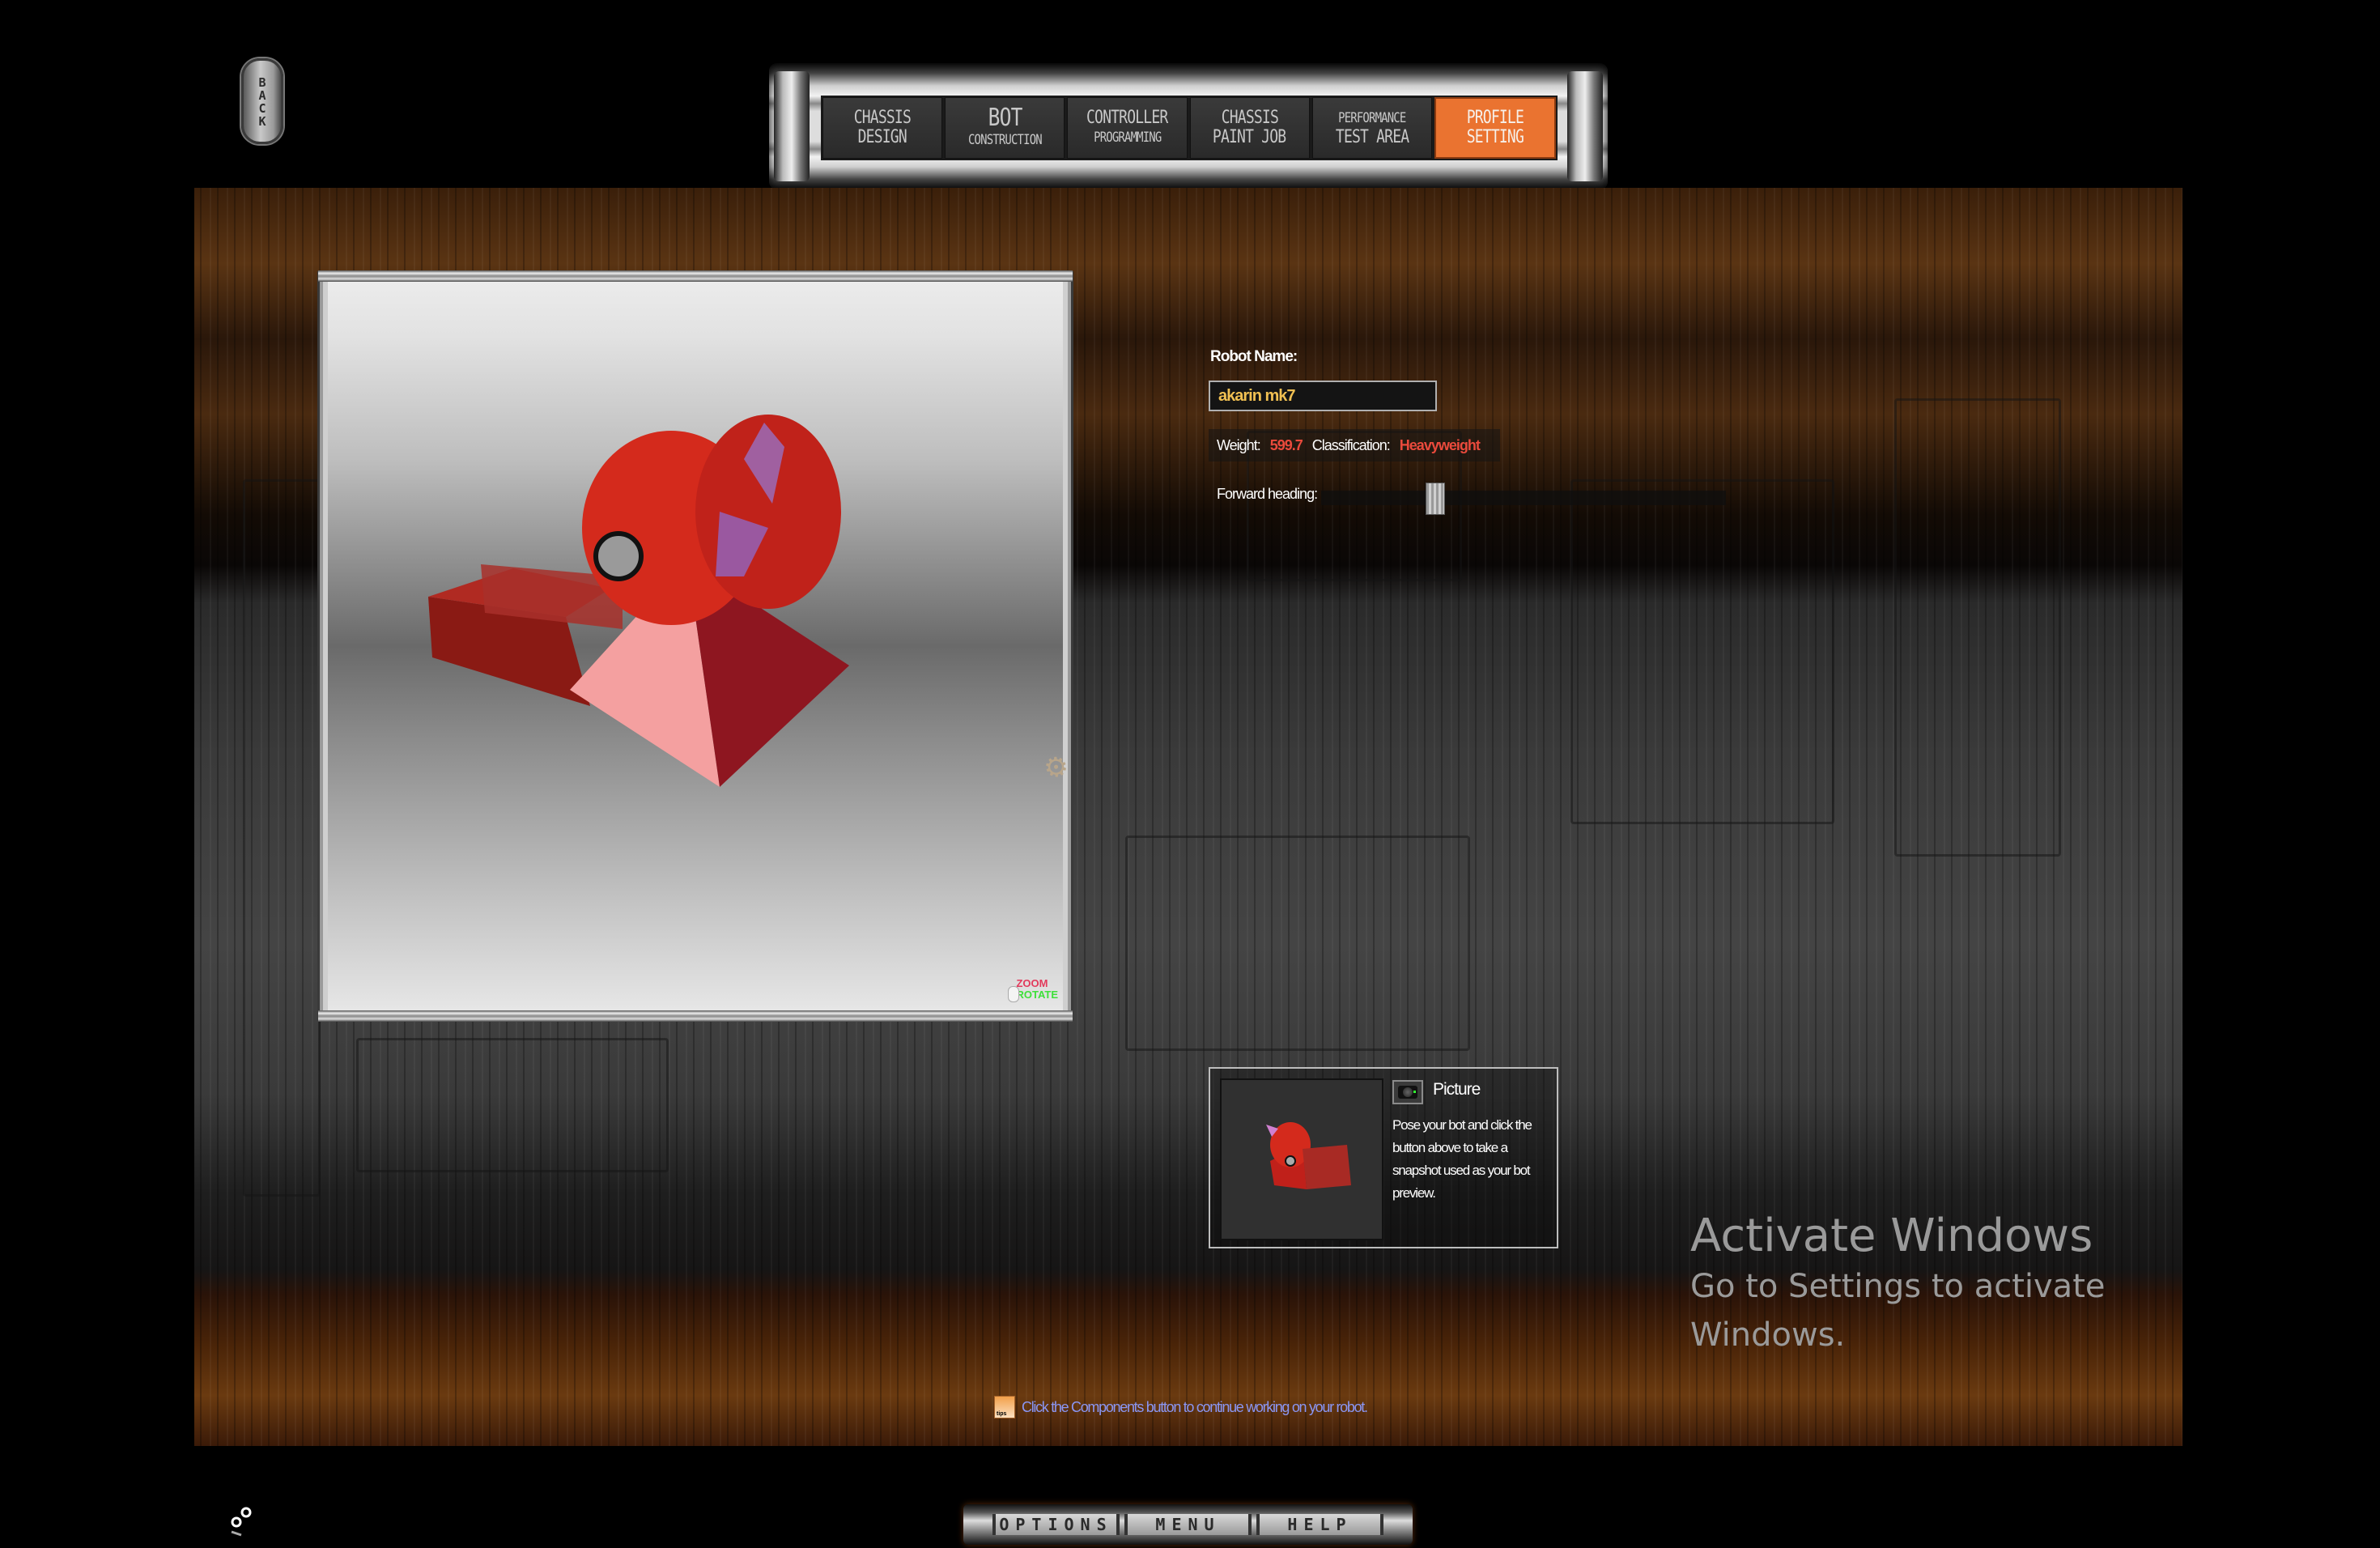 The width and height of the screenshot is (2380, 1548). What do you see at coordinates (1435, 499) in the screenshot?
I see `forward-heading-slider-thumb` at bounding box center [1435, 499].